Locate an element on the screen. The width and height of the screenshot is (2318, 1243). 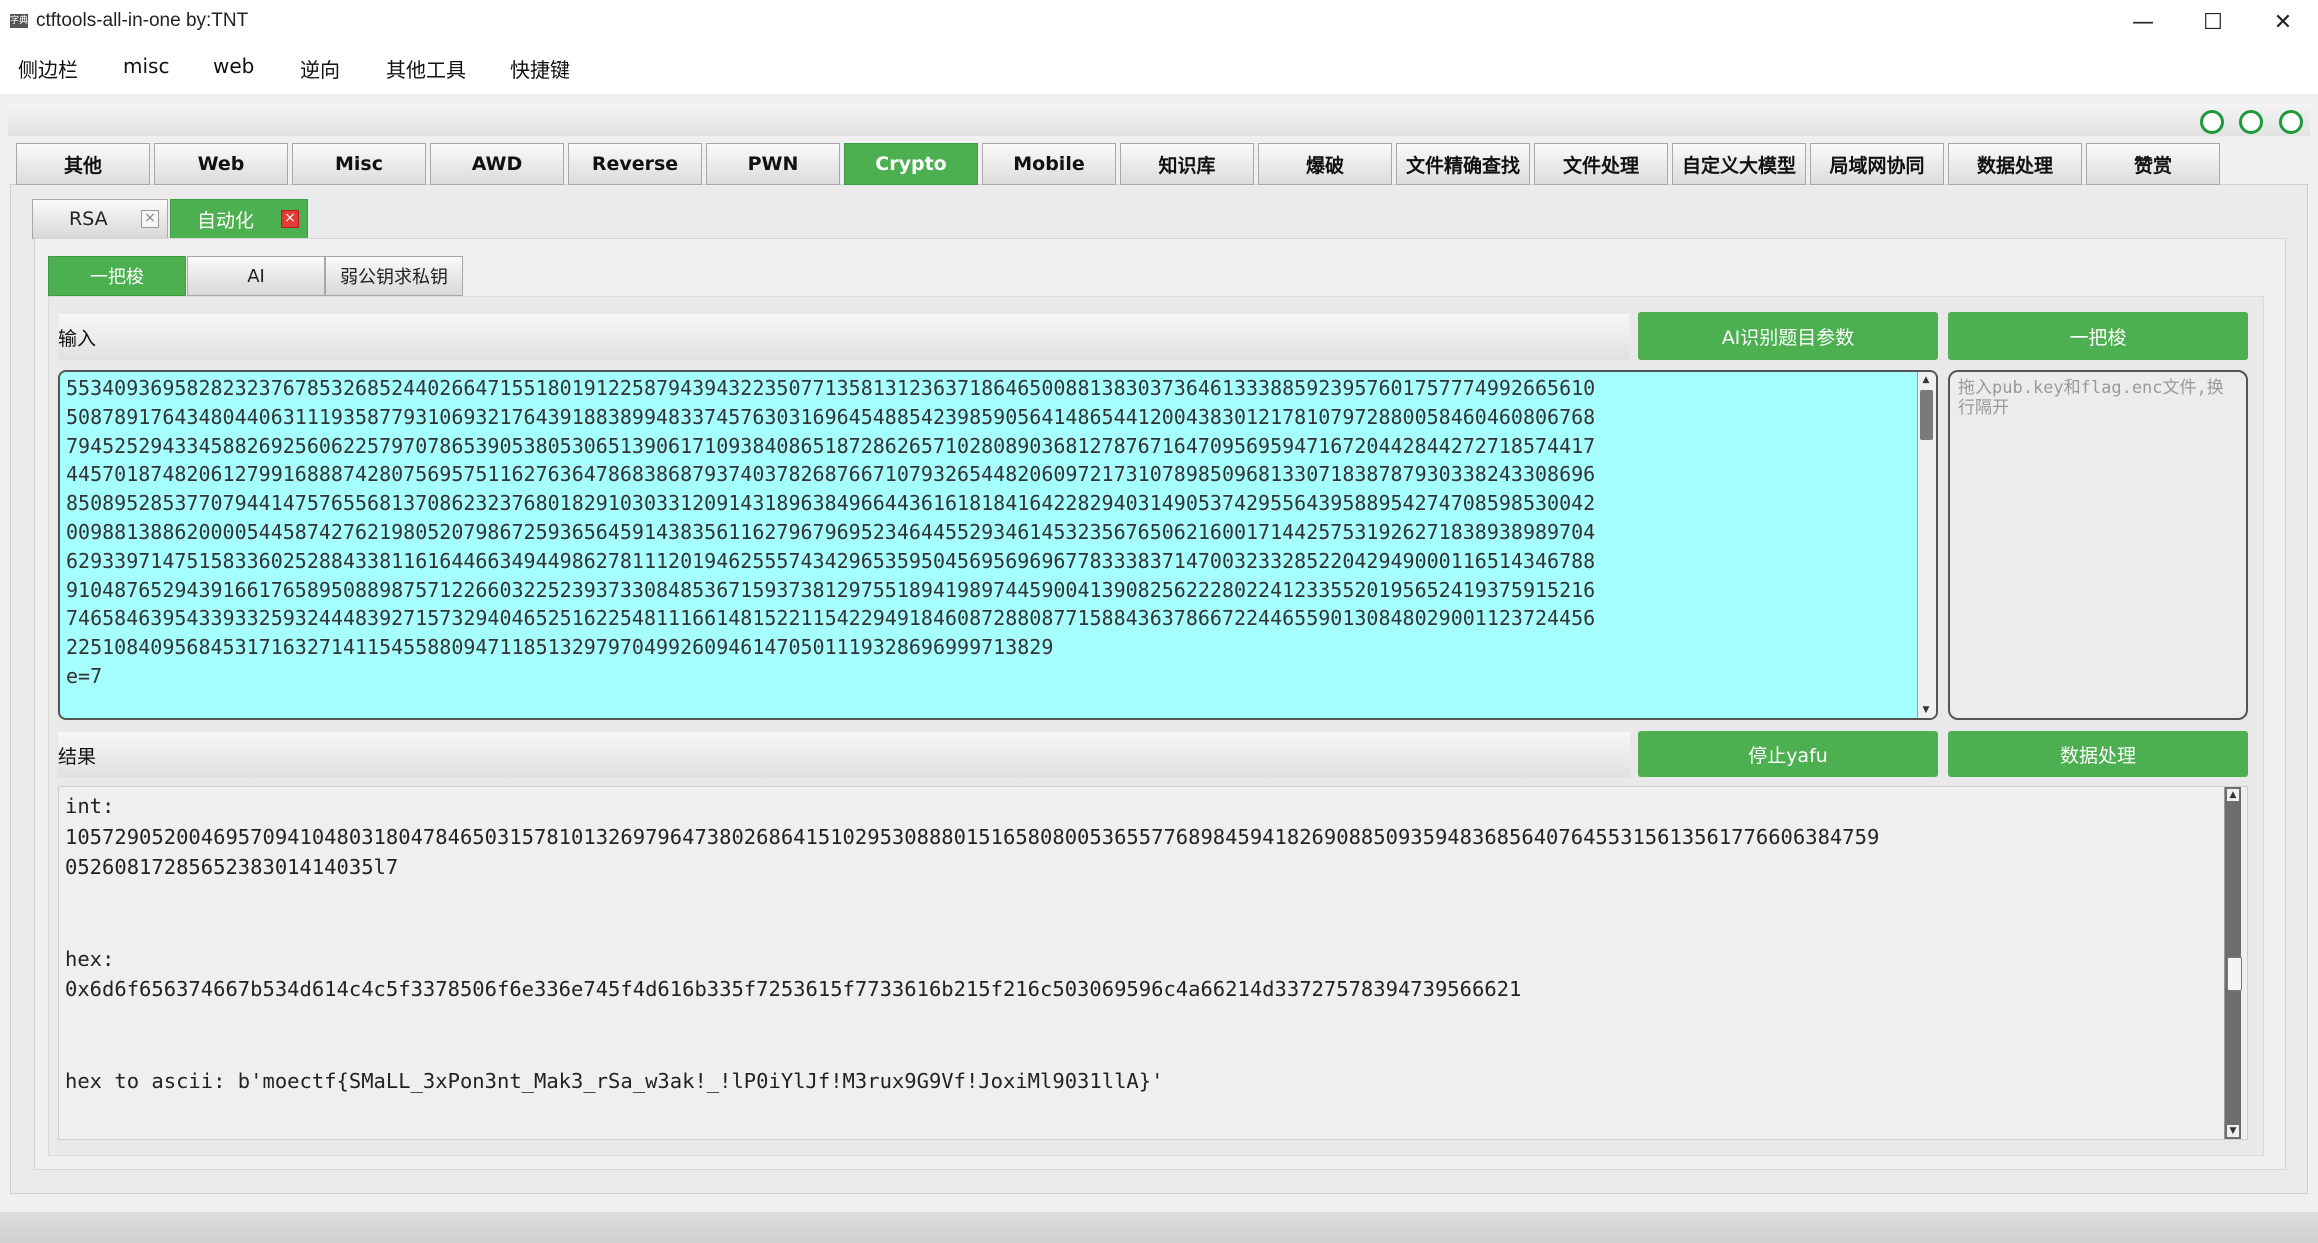
tab-knowledge-base: 知识库 is located at coordinates (1187, 164).